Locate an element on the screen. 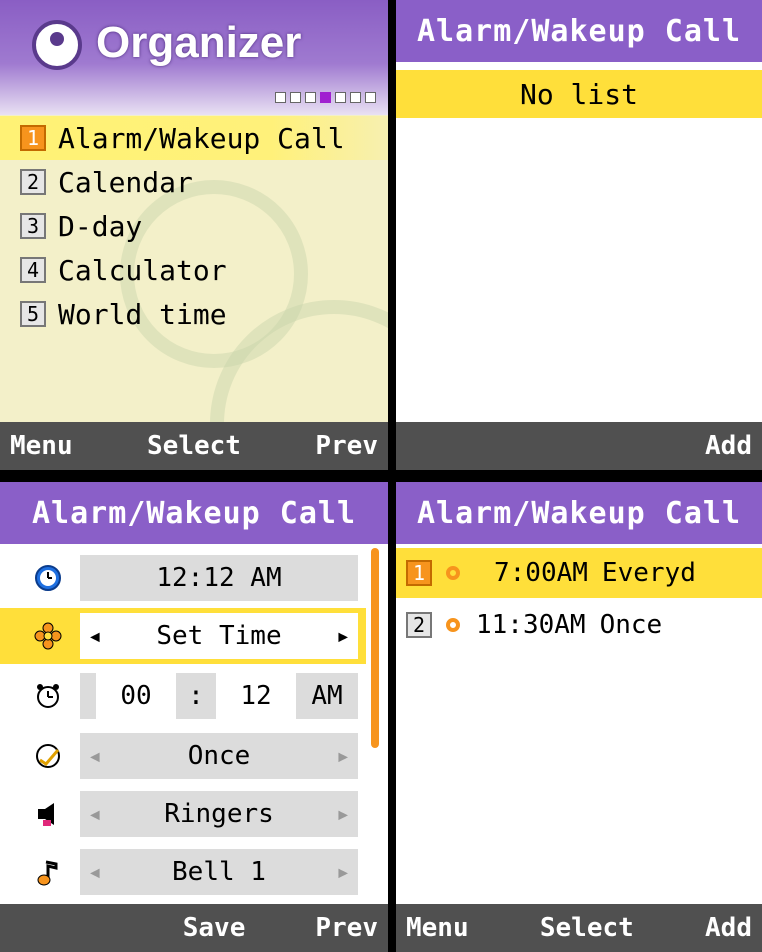 Image resolution: width=762 pixels, height=952 pixels. sound-row: ◀ Bell 1 ▶ is located at coordinates (183, 872).